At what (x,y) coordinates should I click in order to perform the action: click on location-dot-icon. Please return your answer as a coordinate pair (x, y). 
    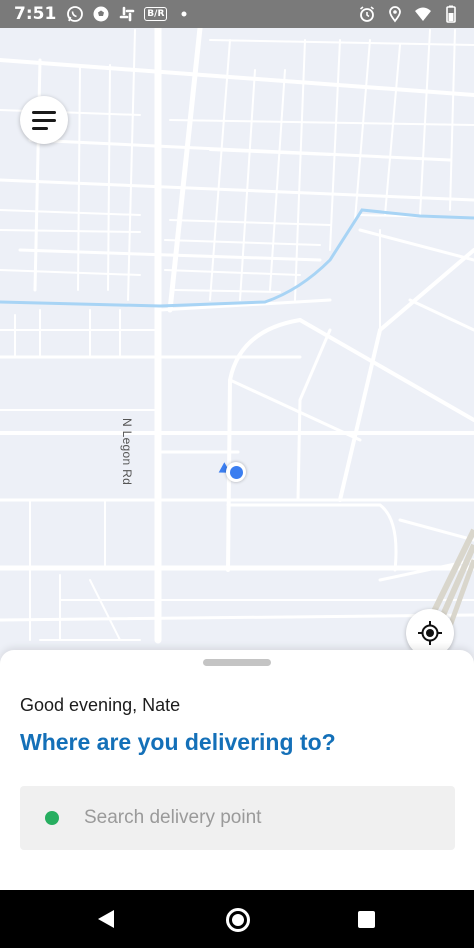
    Looking at the image, I should click on (52, 818).